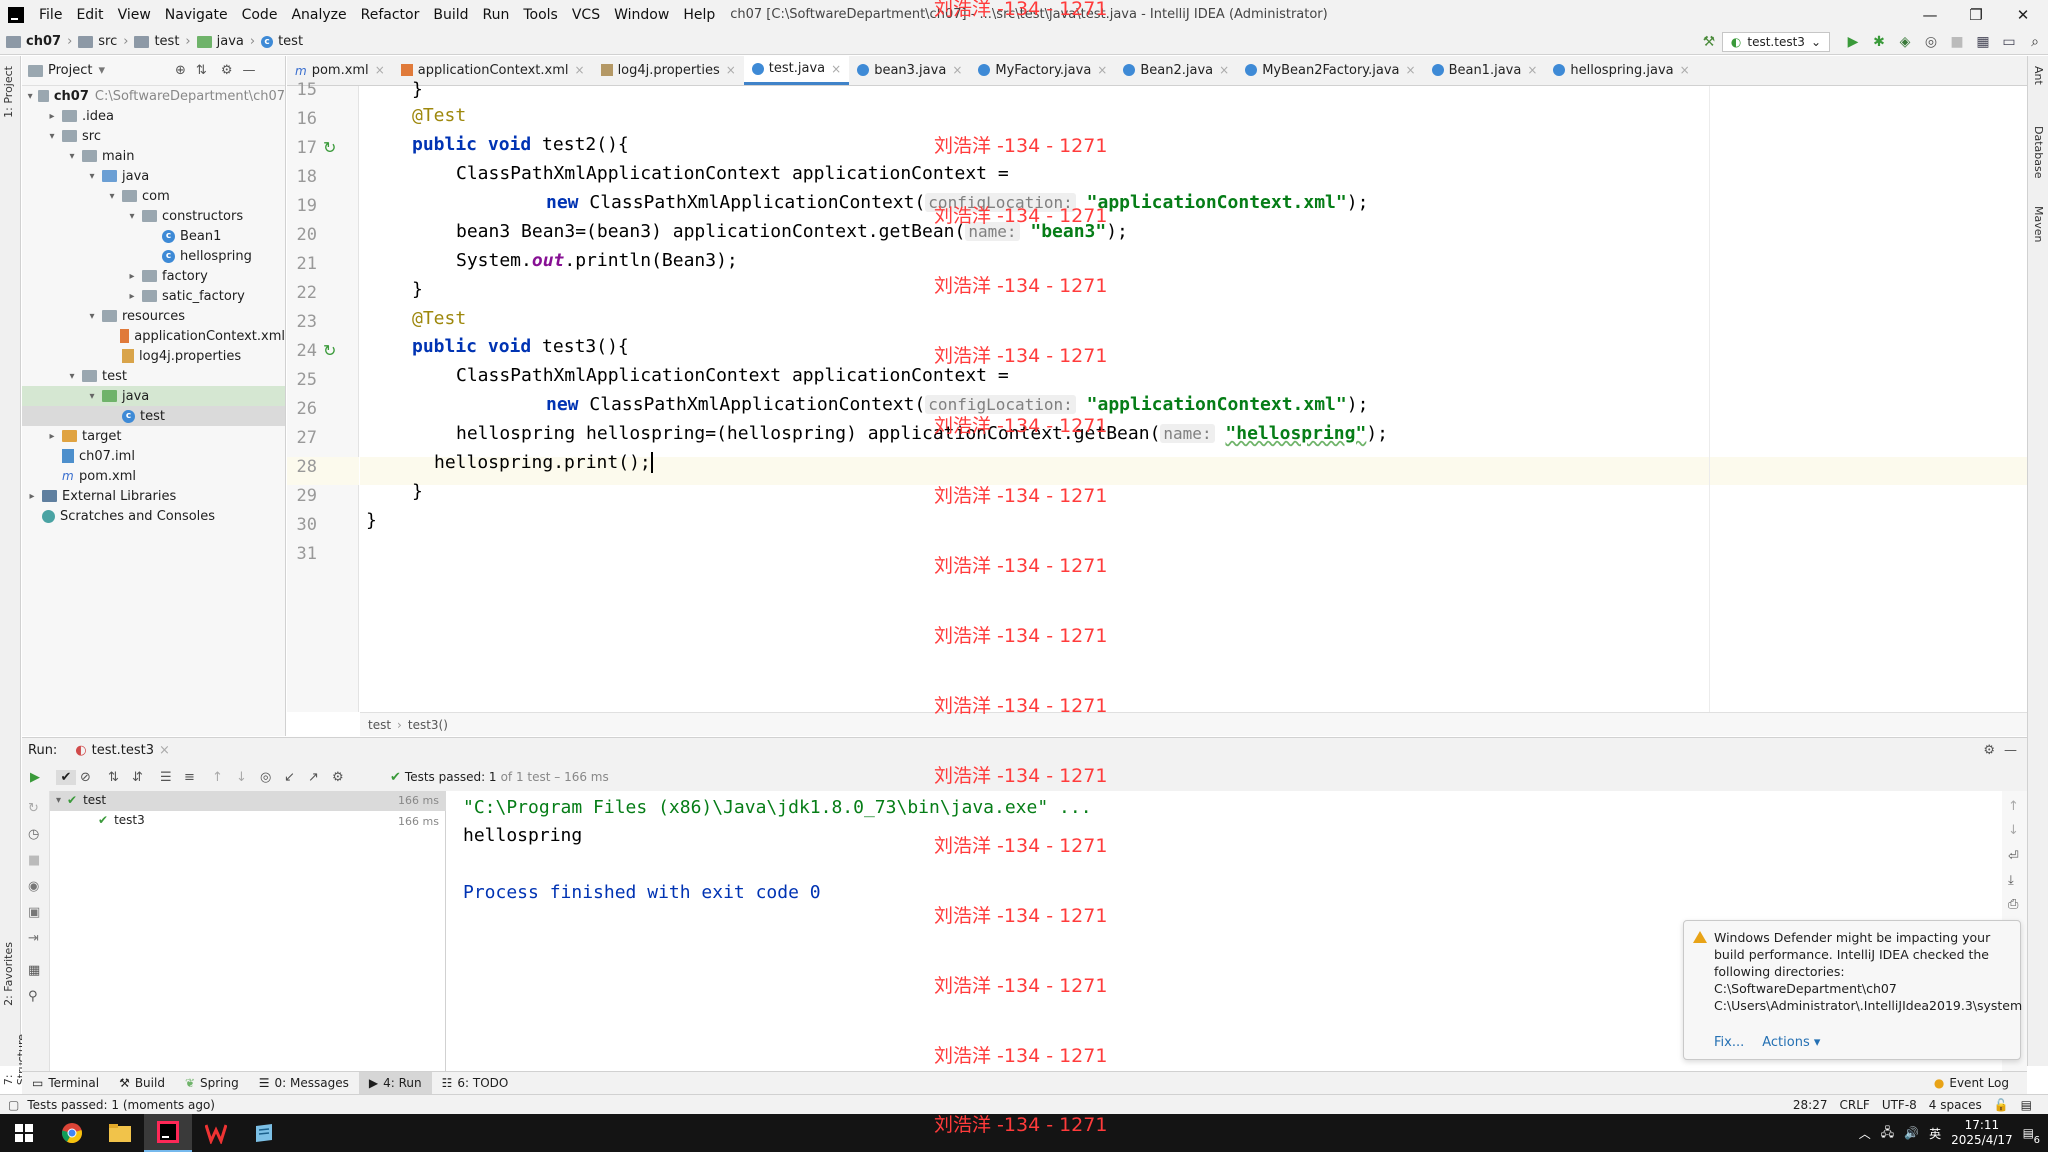  What do you see at coordinates (70, 70) in the screenshot?
I see `project-view-select: Project` at bounding box center [70, 70].